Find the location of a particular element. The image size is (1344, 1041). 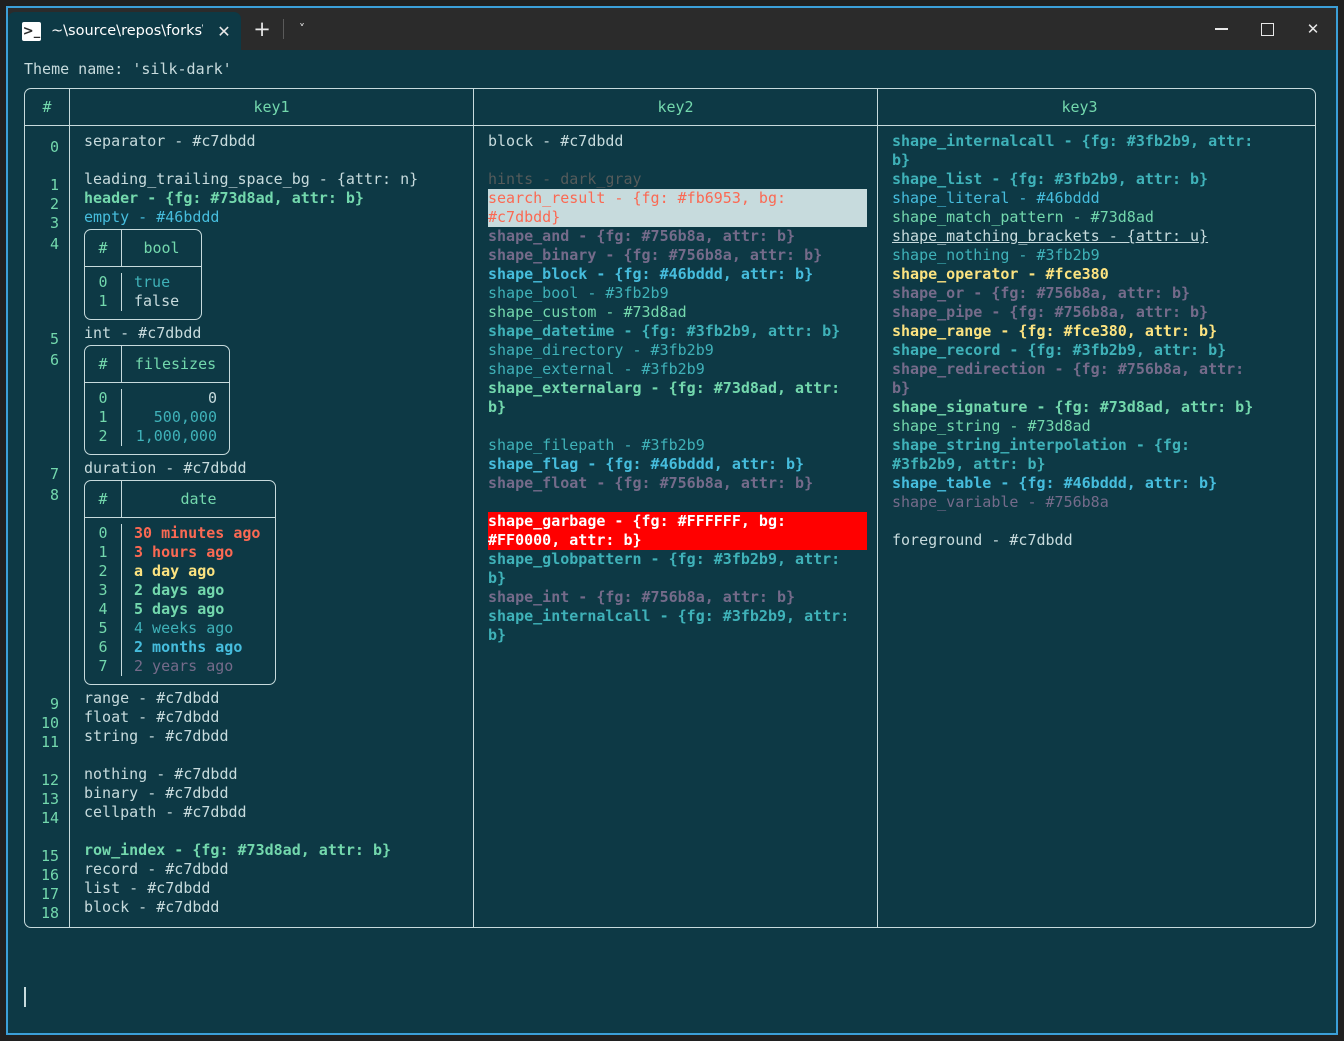

theme-entry: leading_trailing_space_bg - {attr: n} is located at coordinates (251, 179).